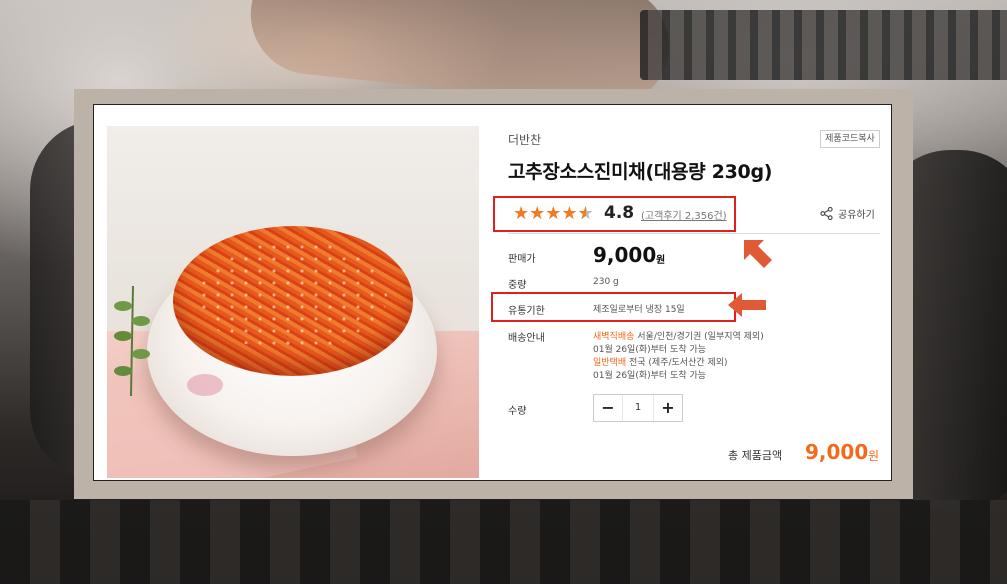 Image resolution: width=1007 pixels, height=584 pixels. What do you see at coordinates (292, 296) in the screenshot?
I see `sesame-seeds` at bounding box center [292, 296].